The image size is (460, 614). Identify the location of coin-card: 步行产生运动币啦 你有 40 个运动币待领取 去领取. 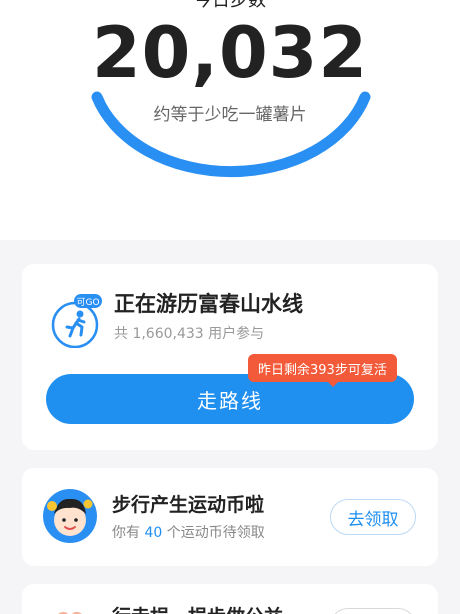
(230, 517).